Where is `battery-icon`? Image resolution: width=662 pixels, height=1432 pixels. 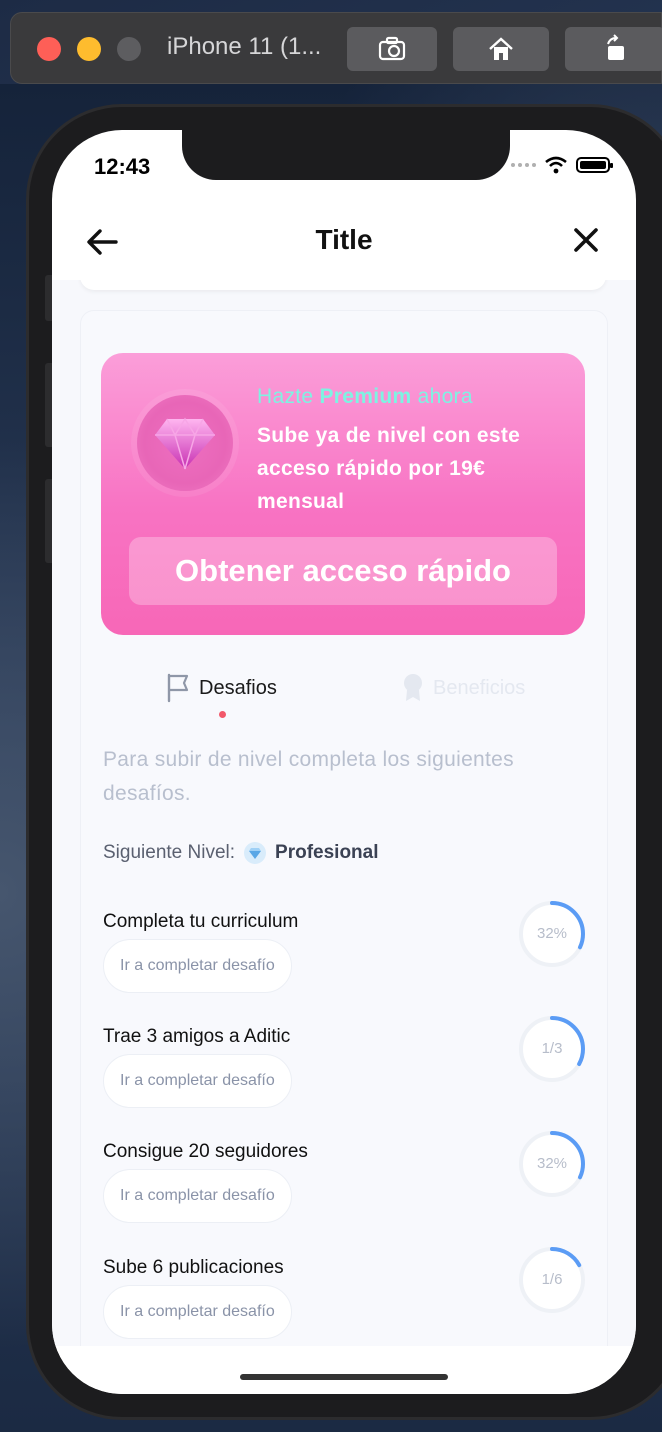 battery-icon is located at coordinates (594, 165).